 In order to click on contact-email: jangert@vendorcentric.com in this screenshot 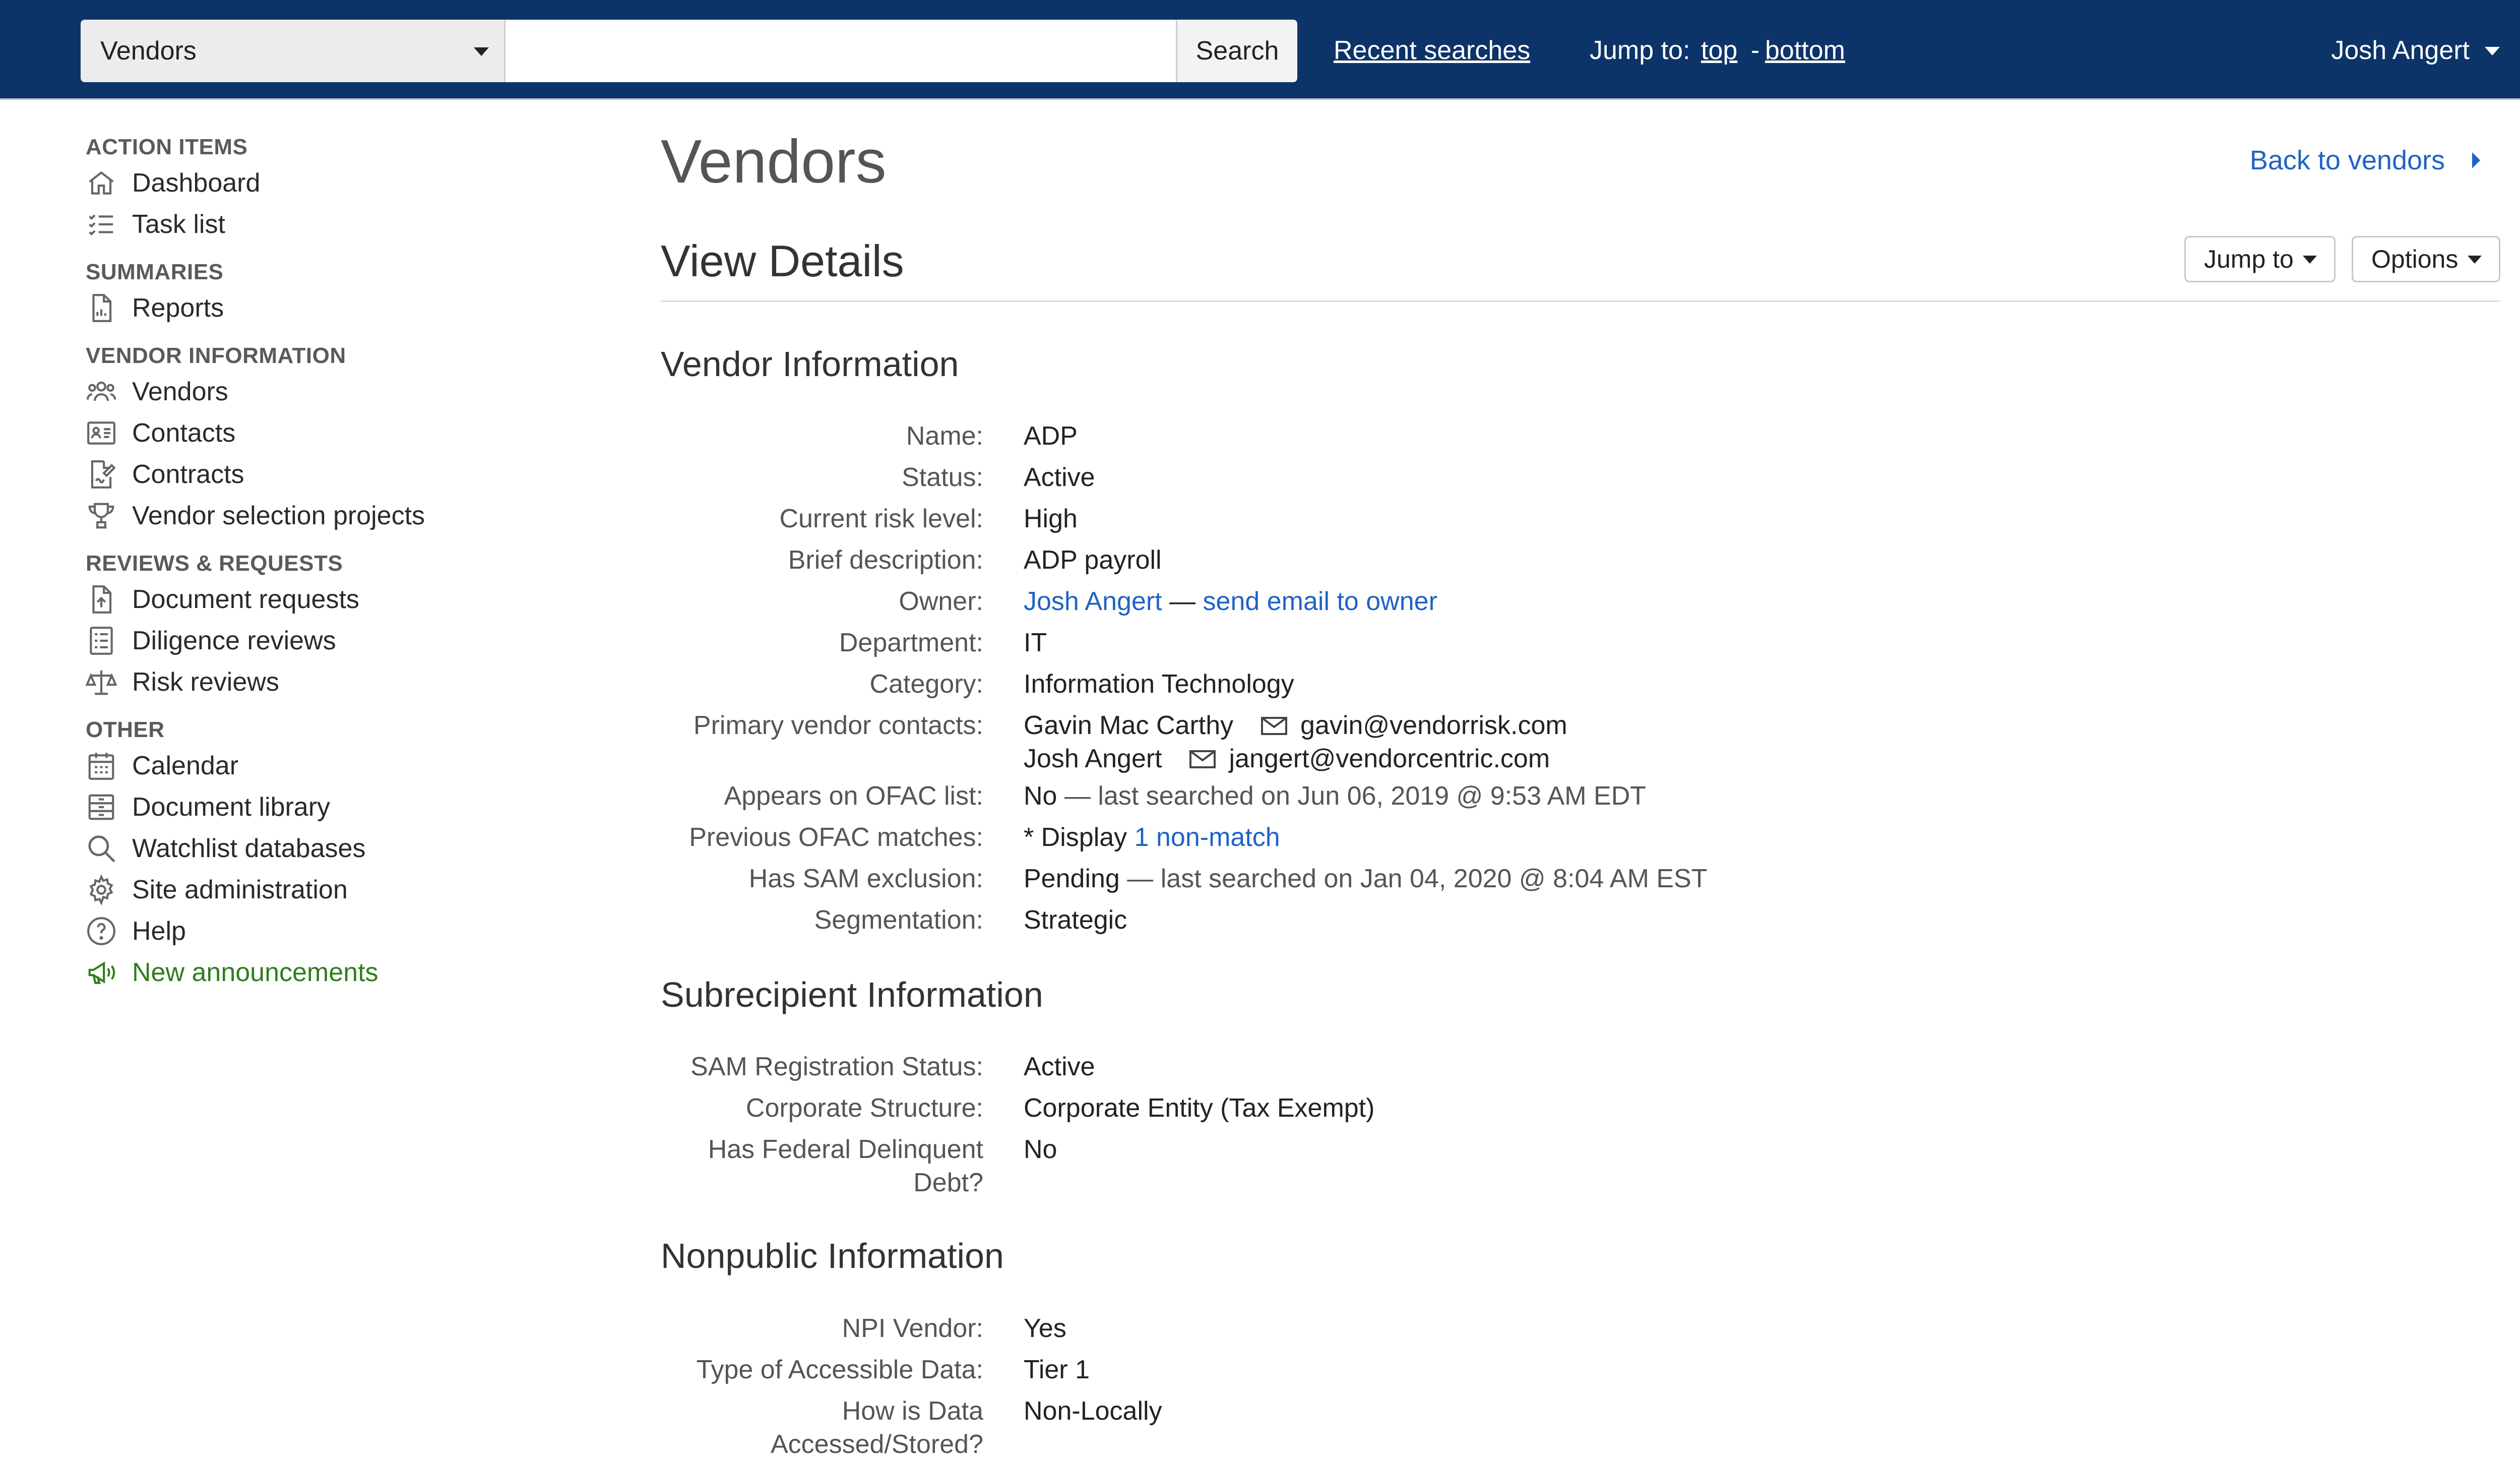, I will do `click(1389, 758)`.